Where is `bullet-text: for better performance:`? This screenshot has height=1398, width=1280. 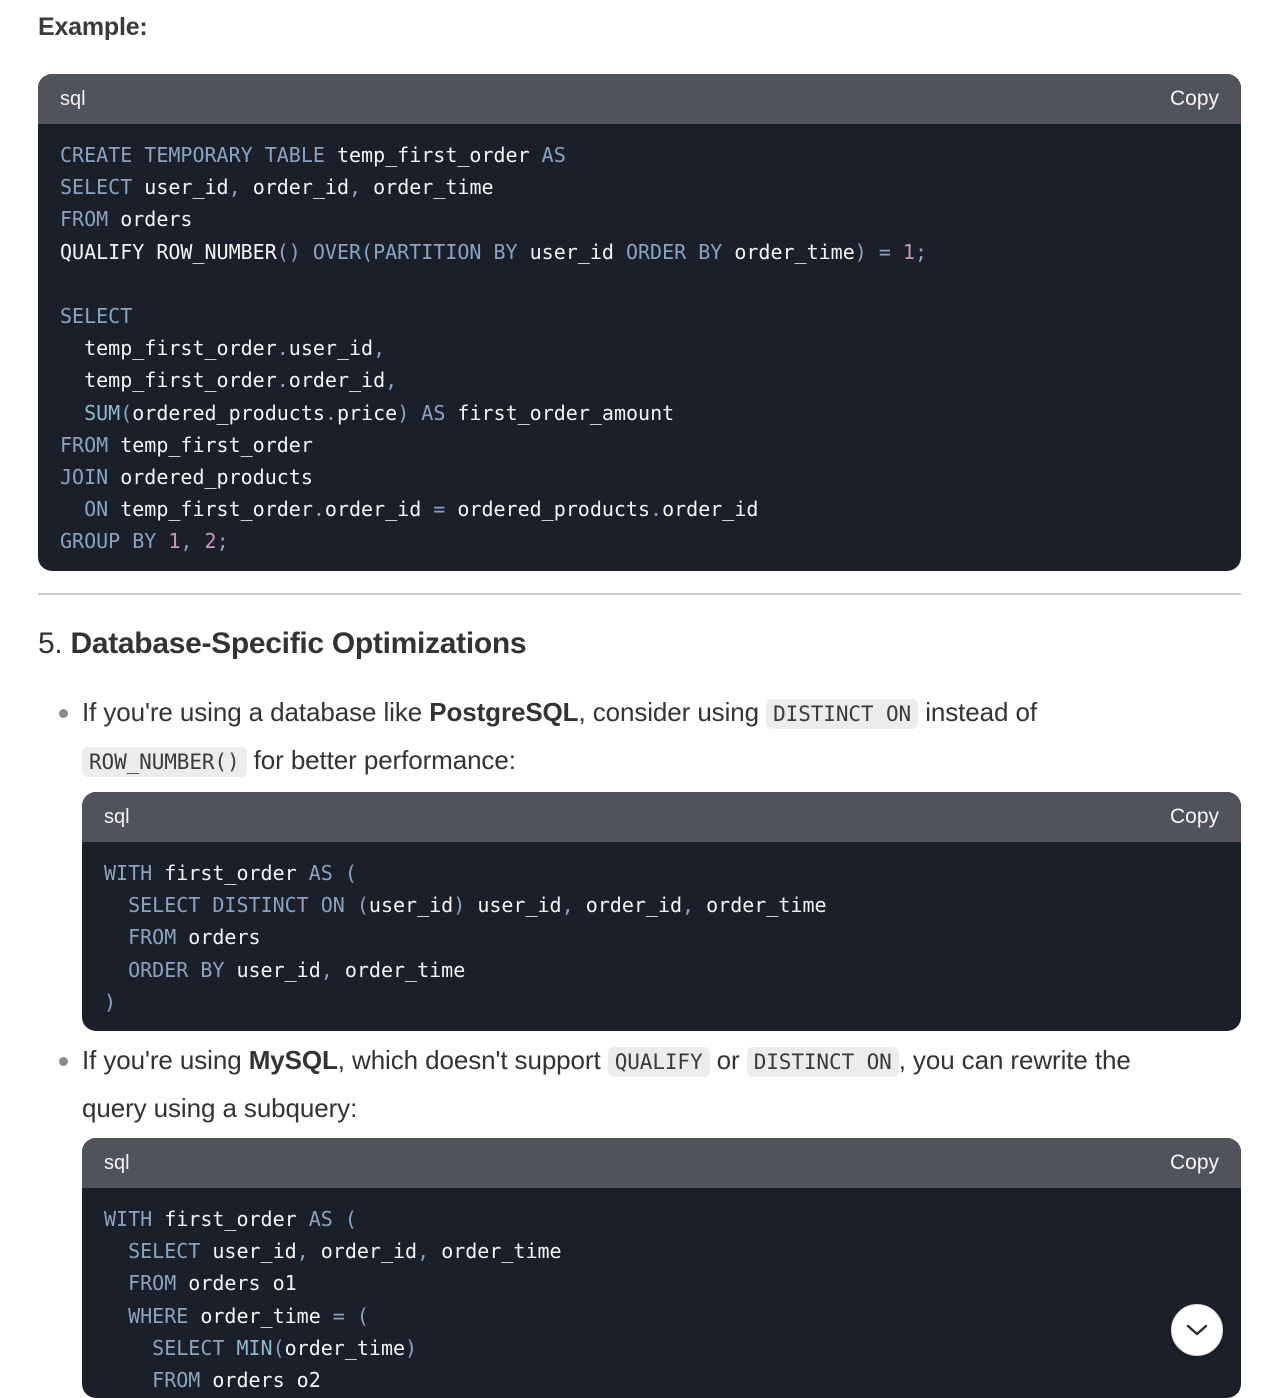 bullet-text: for better performance: is located at coordinates (381, 760).